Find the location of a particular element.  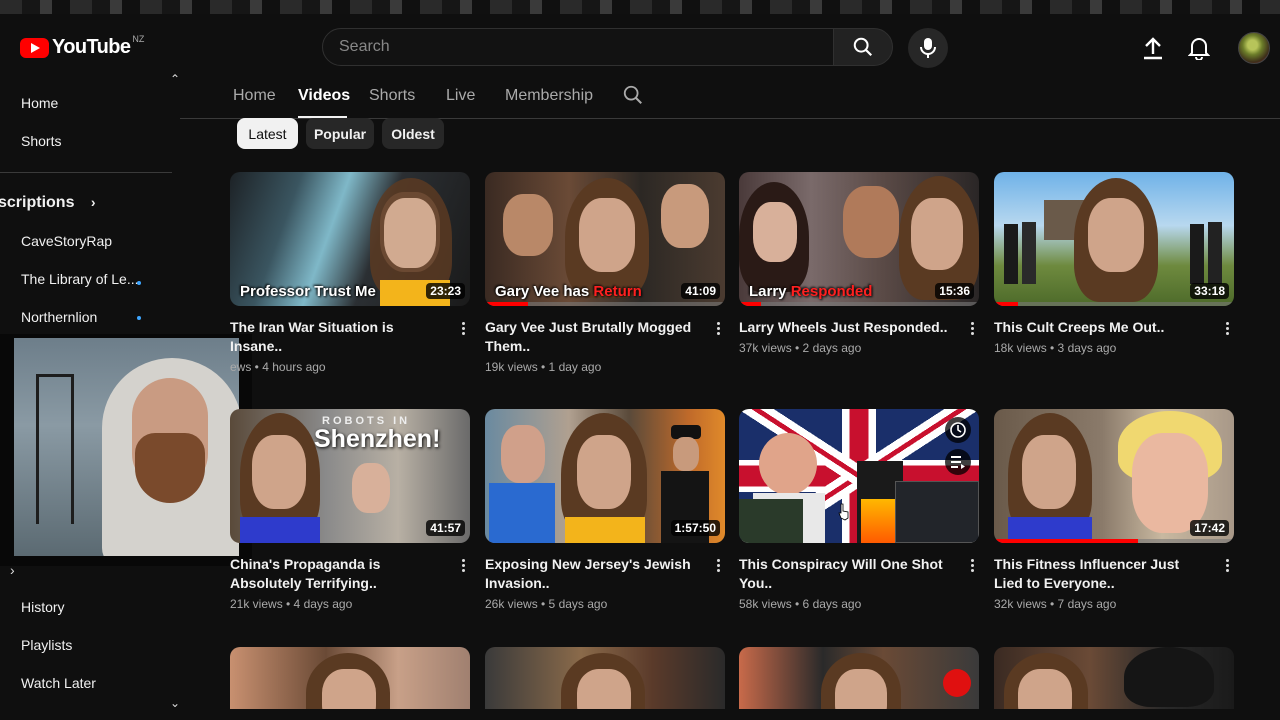

sidebar-subscriptions-heading: scriptions › is located at coordinates (48, 203).